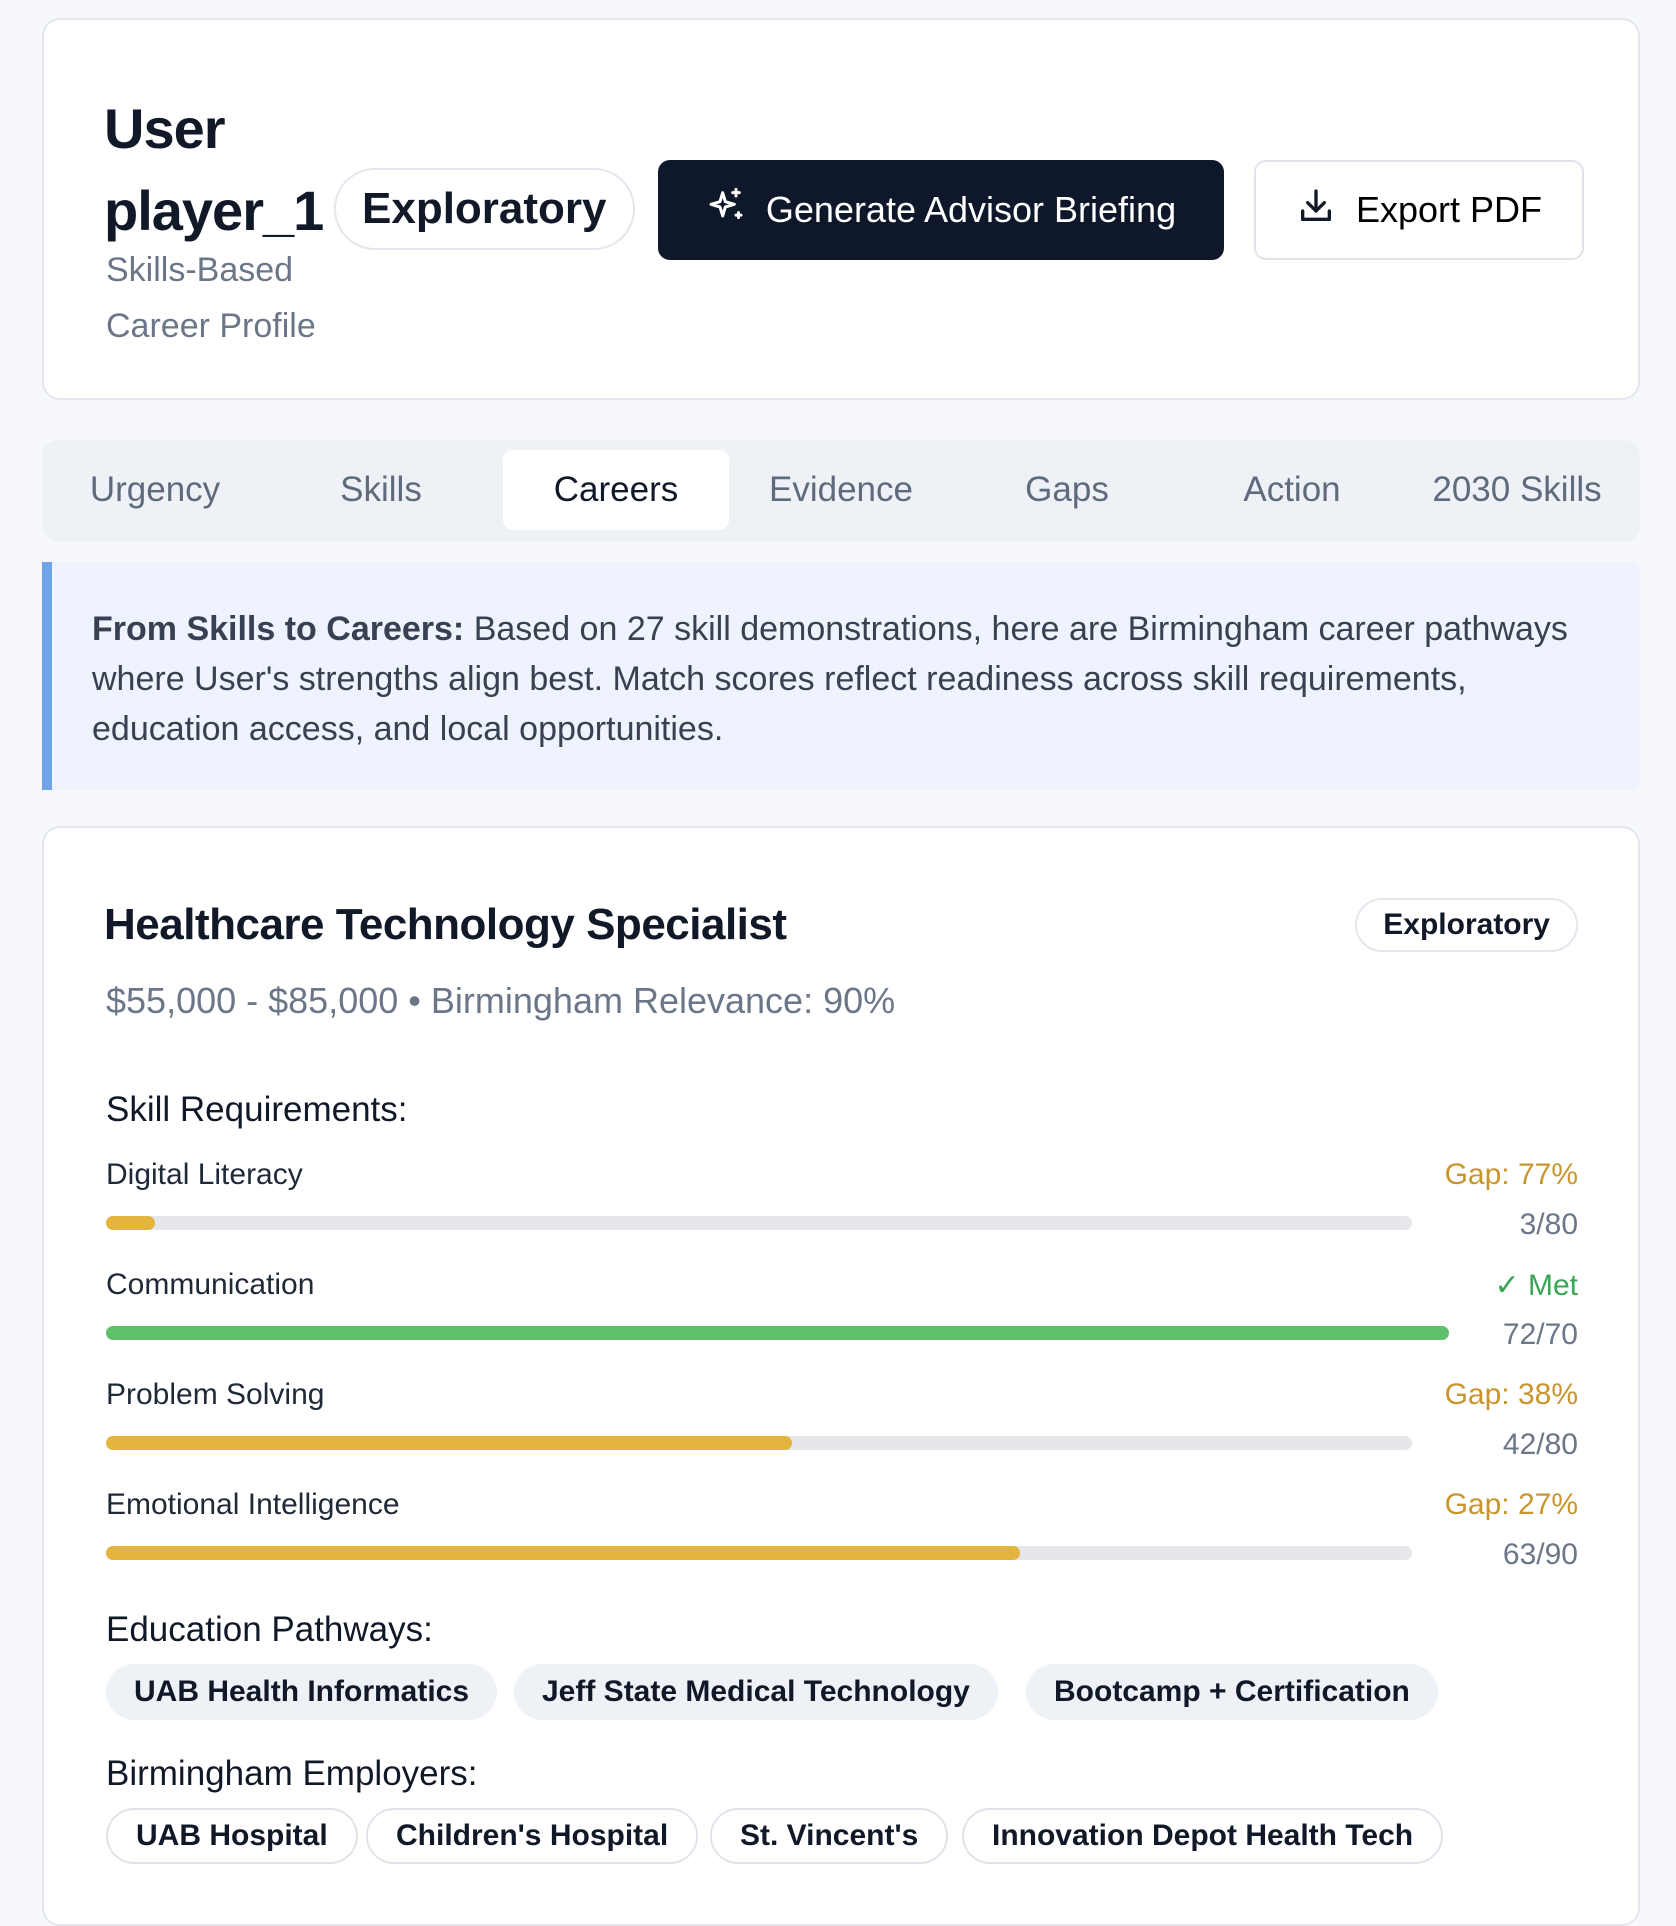 The width and height of the screenshot is (1676, 1926). What do you see at coordinates (1232, 1692) in the screenshot?
I see `education-chip: Bootcamp + Certification` at bounding box center [1232, 1692].